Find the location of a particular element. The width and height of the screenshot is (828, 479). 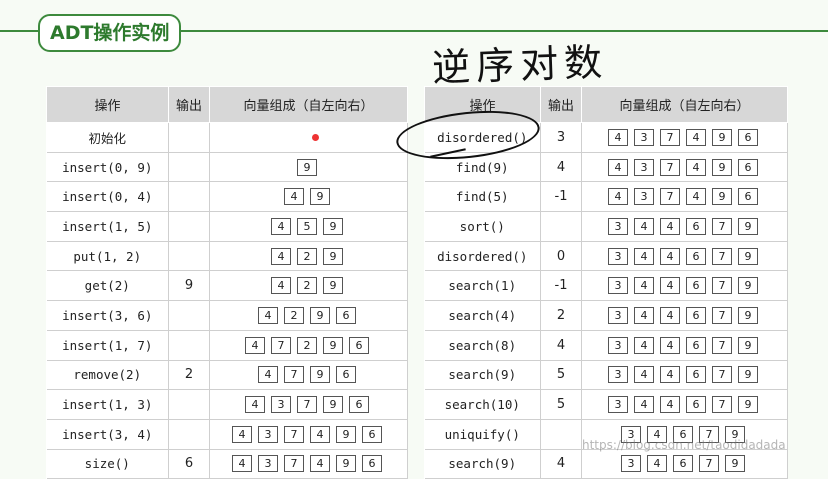

operation-cell: sort() is located at coordinates (482, 226).